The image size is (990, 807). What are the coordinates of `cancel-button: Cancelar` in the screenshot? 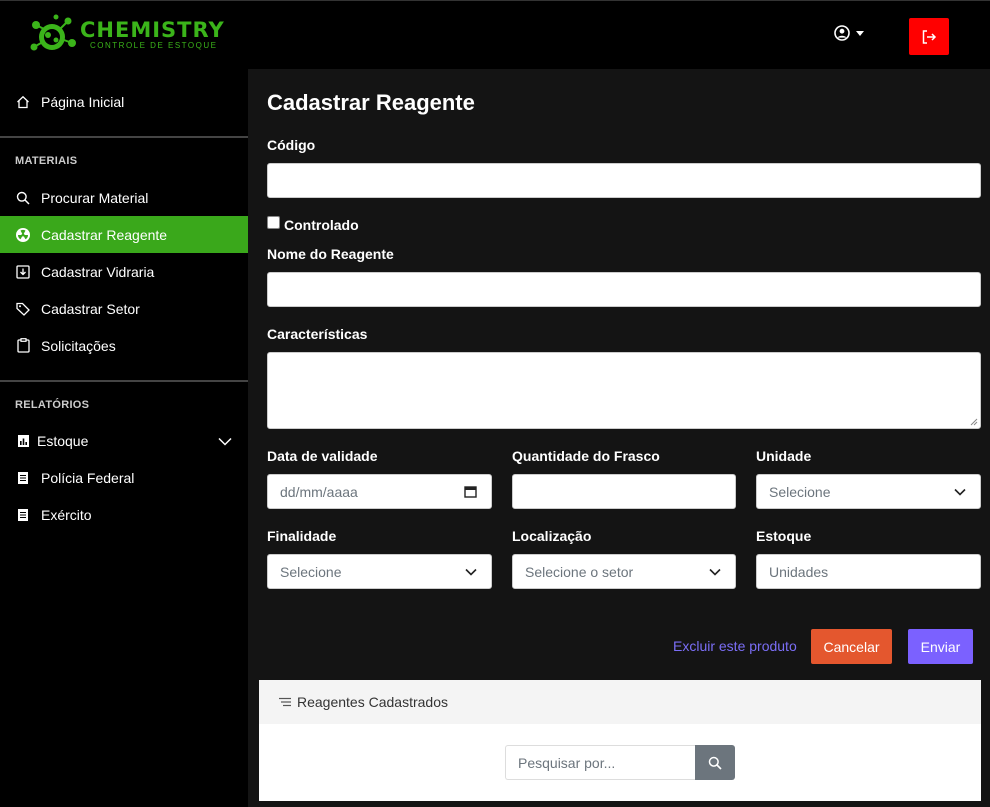 It's located at (851, 646).